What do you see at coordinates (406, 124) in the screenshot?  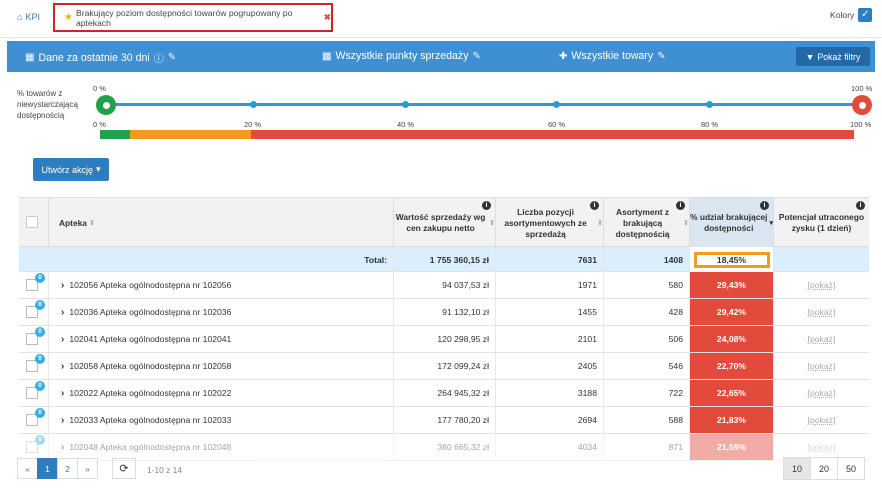 I see `slider-tick: 40 %` at bounding box center [406, 124].